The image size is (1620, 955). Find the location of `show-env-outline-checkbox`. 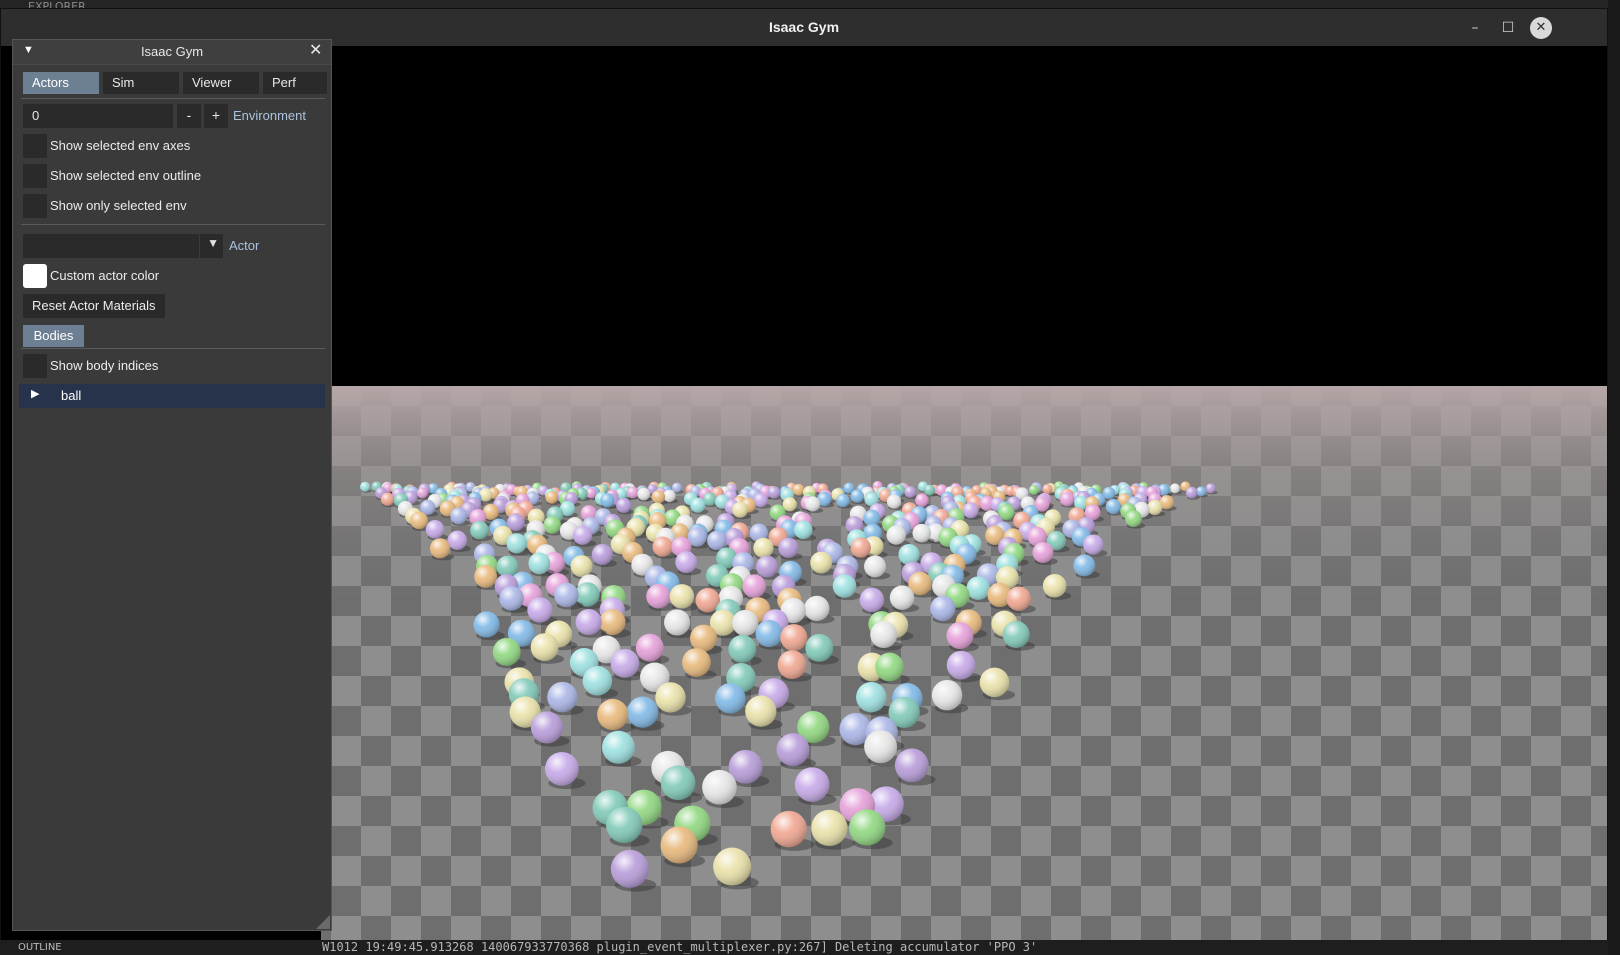

show-env-outline-checkbox is located at coordinates (35, 176).